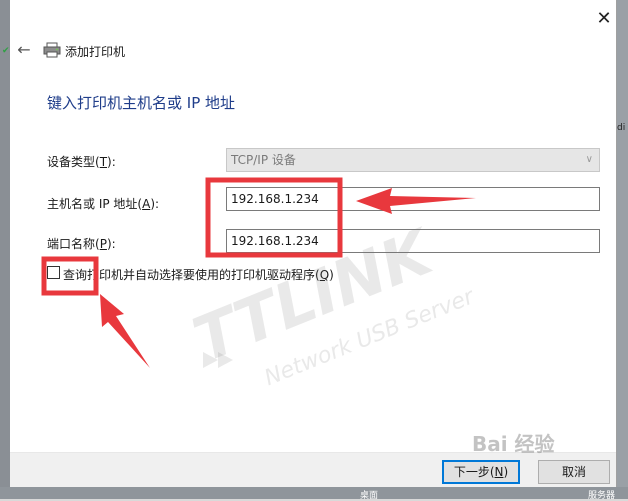 The image size is (628, 501). Describe the element at coordinates (263, 160) in the screenshot. I see `device-type-value: TCP/IP 设备` at that location.